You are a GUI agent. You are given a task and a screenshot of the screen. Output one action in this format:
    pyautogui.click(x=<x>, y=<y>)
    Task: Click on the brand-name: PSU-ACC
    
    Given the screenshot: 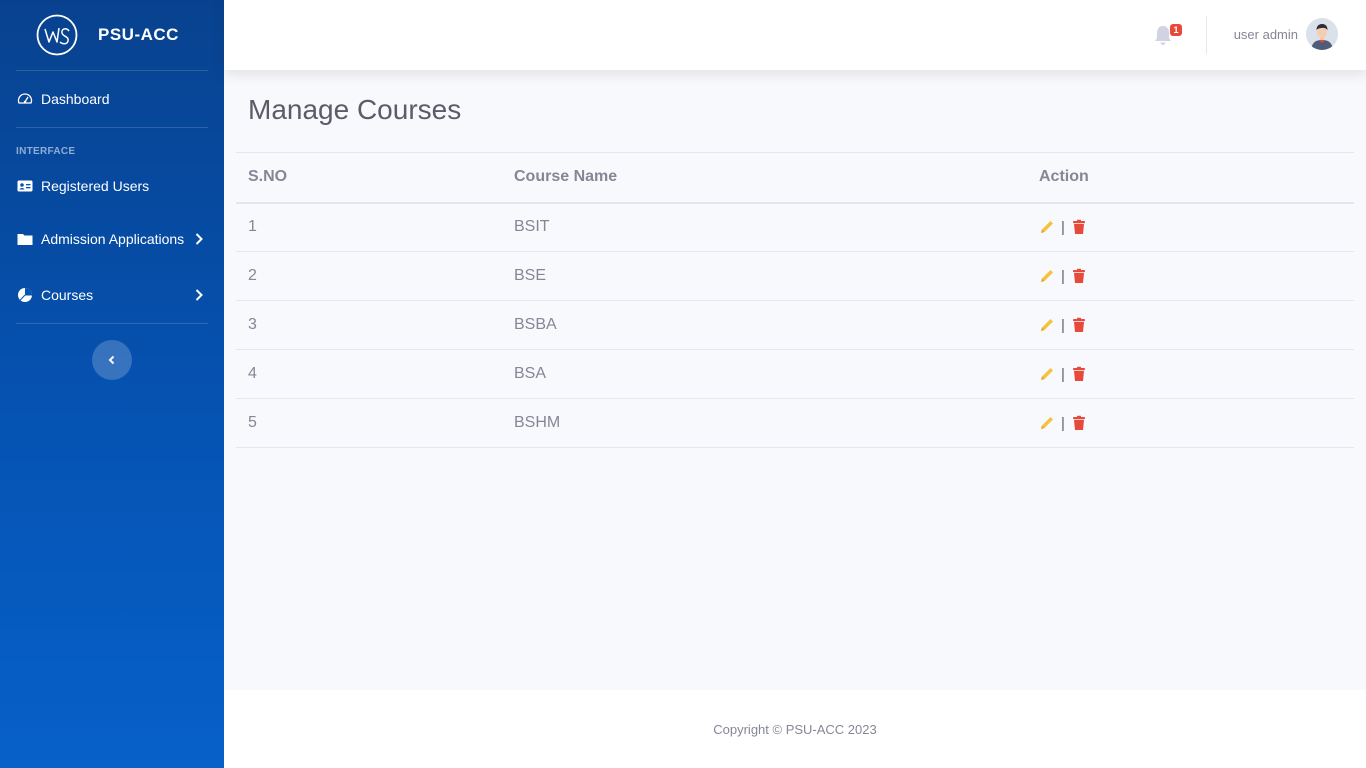 What is the action you would take?
    pyautogui.click(x=138, y=34)
    